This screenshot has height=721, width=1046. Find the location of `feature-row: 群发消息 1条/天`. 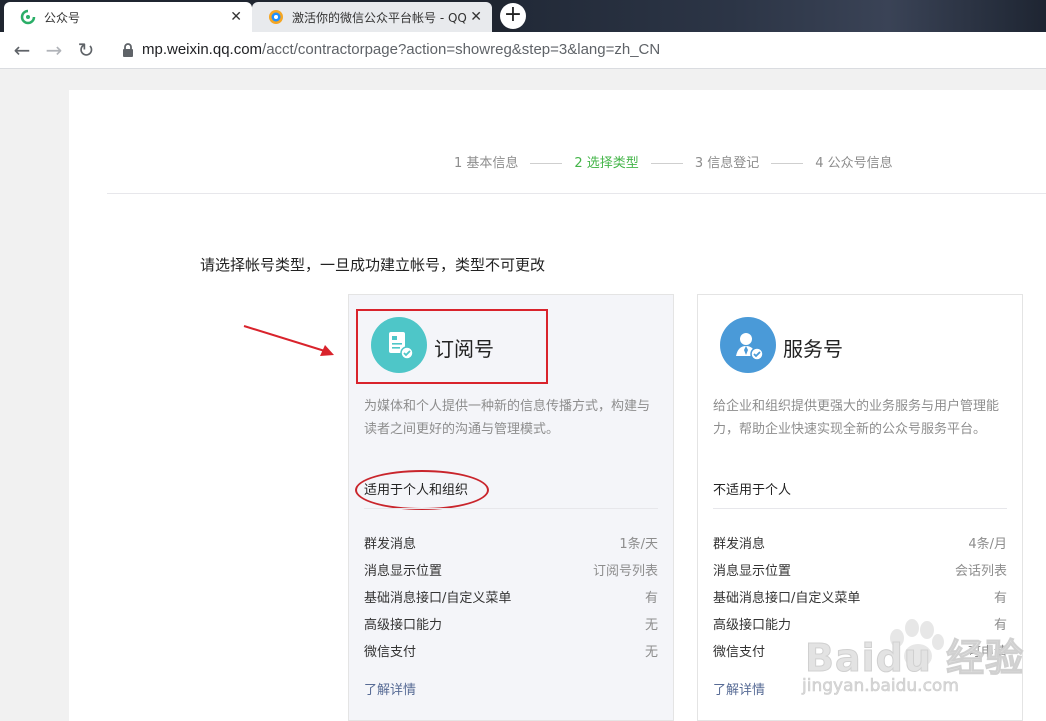

feature-row: 群发消息 1条/天 is located at coordinates (511, 543).